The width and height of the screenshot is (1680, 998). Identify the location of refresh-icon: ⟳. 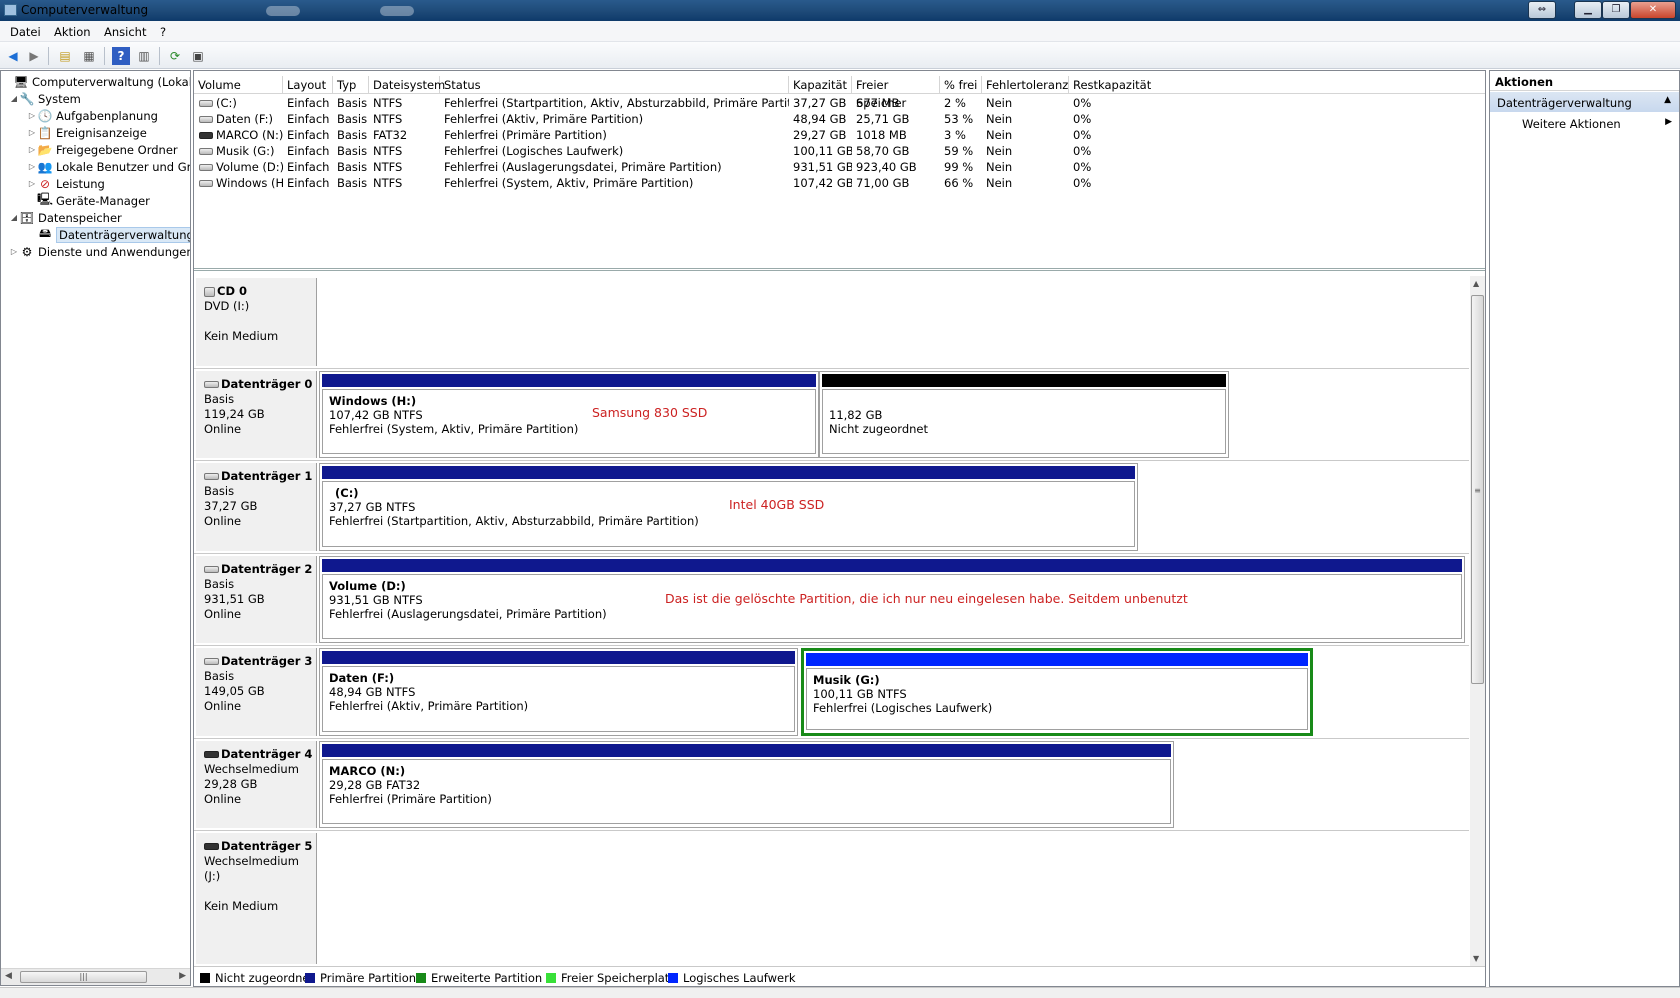
(175, 56).